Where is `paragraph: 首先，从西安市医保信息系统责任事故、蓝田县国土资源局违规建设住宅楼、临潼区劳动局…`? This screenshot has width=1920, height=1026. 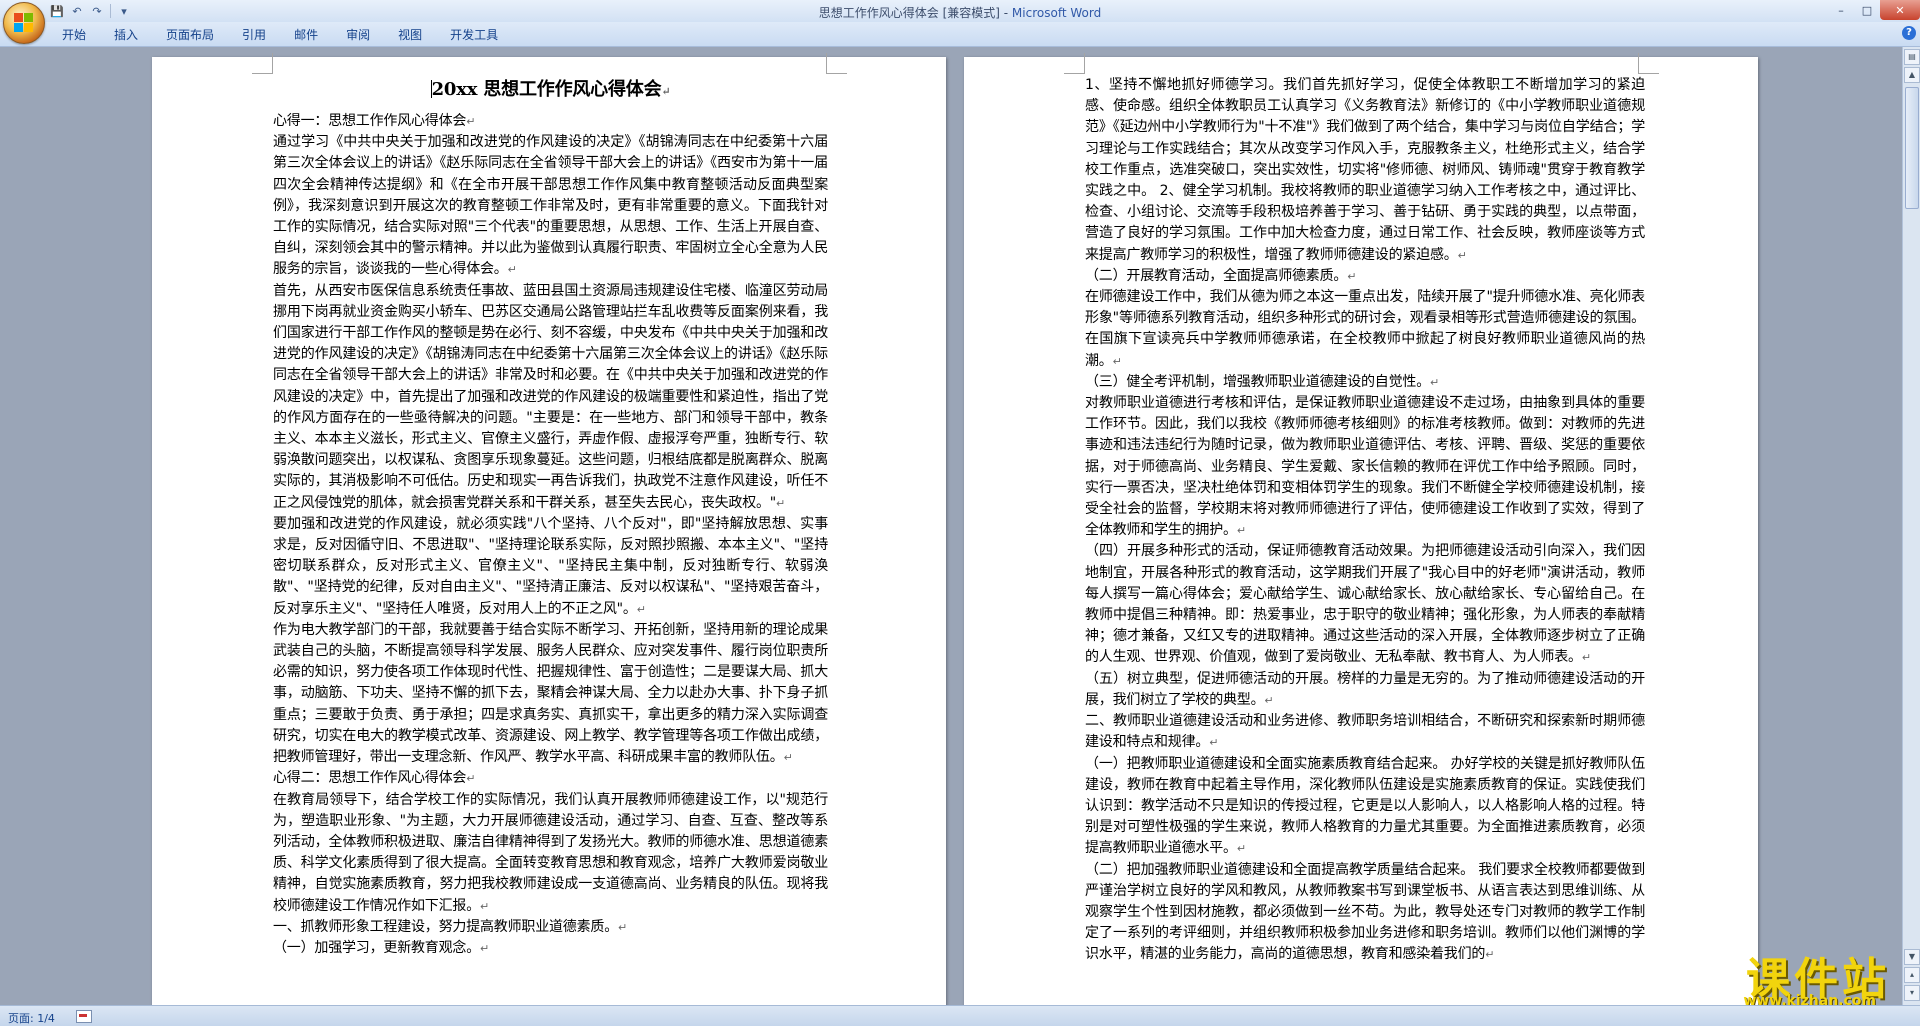 paragraph: 首先，从西安市医保信息系统责任事故、蓝田县国土资源局违规建设住宅楼、临潼区劳动局… is located at coordinates (550, 396).